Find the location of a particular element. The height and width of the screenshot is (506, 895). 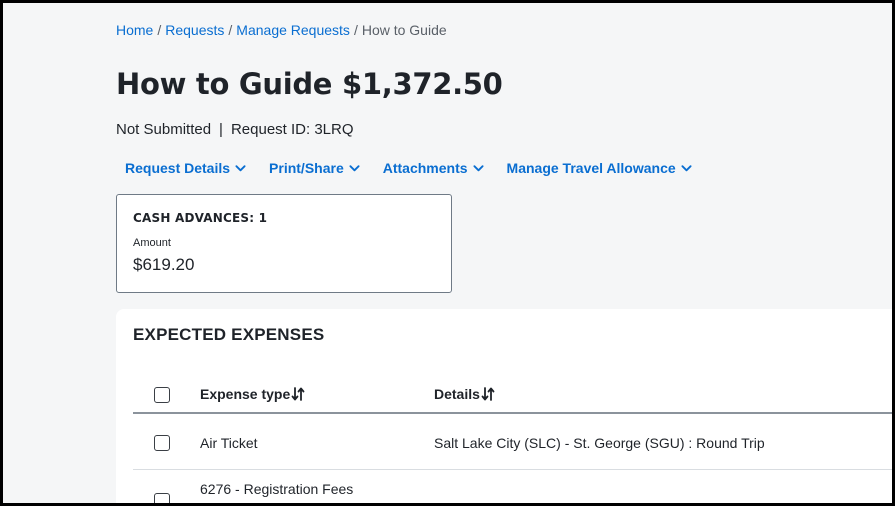

request-status: Not Submitted is located at coordinates (164, 129).